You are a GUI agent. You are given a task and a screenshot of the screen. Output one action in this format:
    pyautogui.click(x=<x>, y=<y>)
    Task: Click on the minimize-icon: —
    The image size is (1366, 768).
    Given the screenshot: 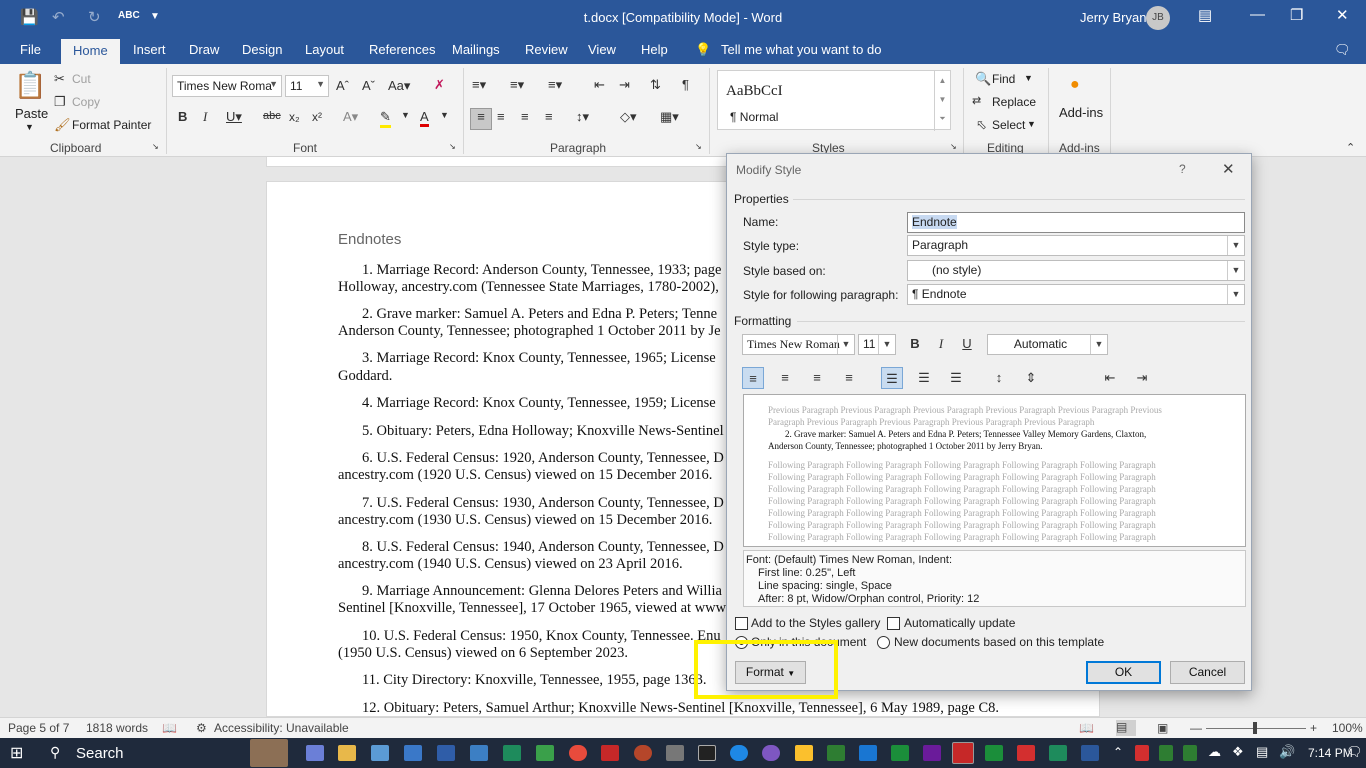 What is the action you would take?
    pyautogui.click(x=1257, y=14)
    